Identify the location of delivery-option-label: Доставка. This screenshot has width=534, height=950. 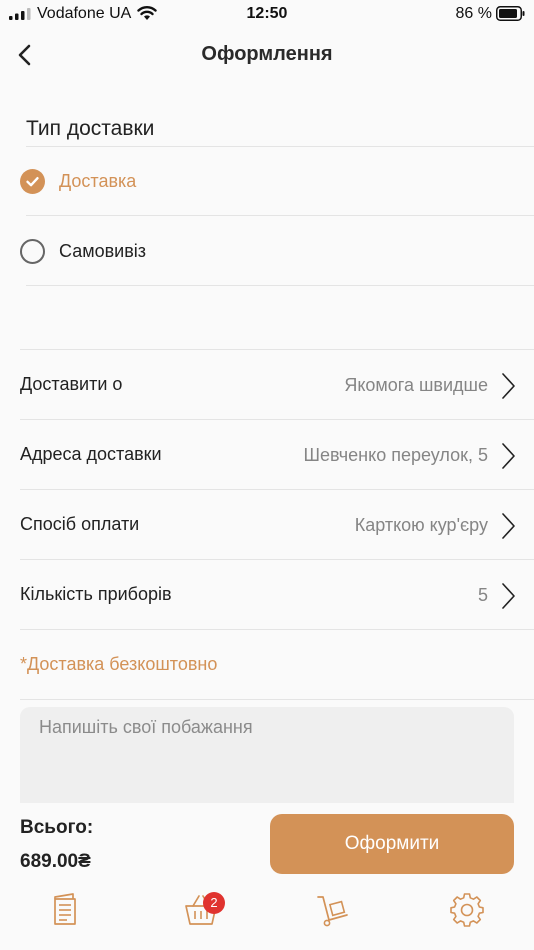
(98, 181).